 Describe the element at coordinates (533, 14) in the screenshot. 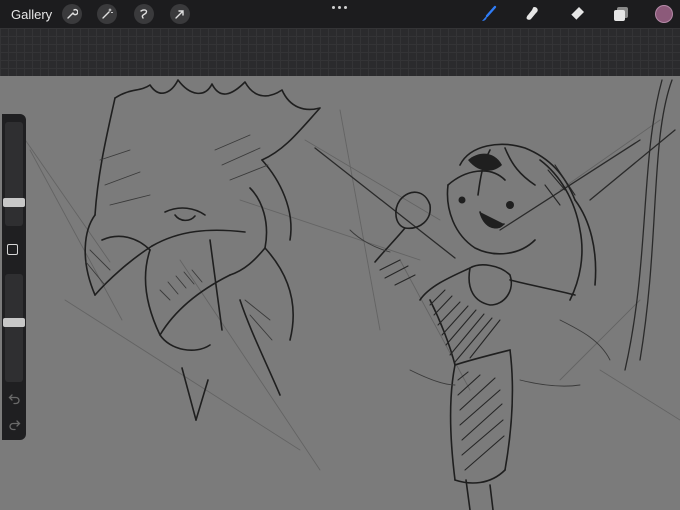

I see `smudge-icon` at that location.